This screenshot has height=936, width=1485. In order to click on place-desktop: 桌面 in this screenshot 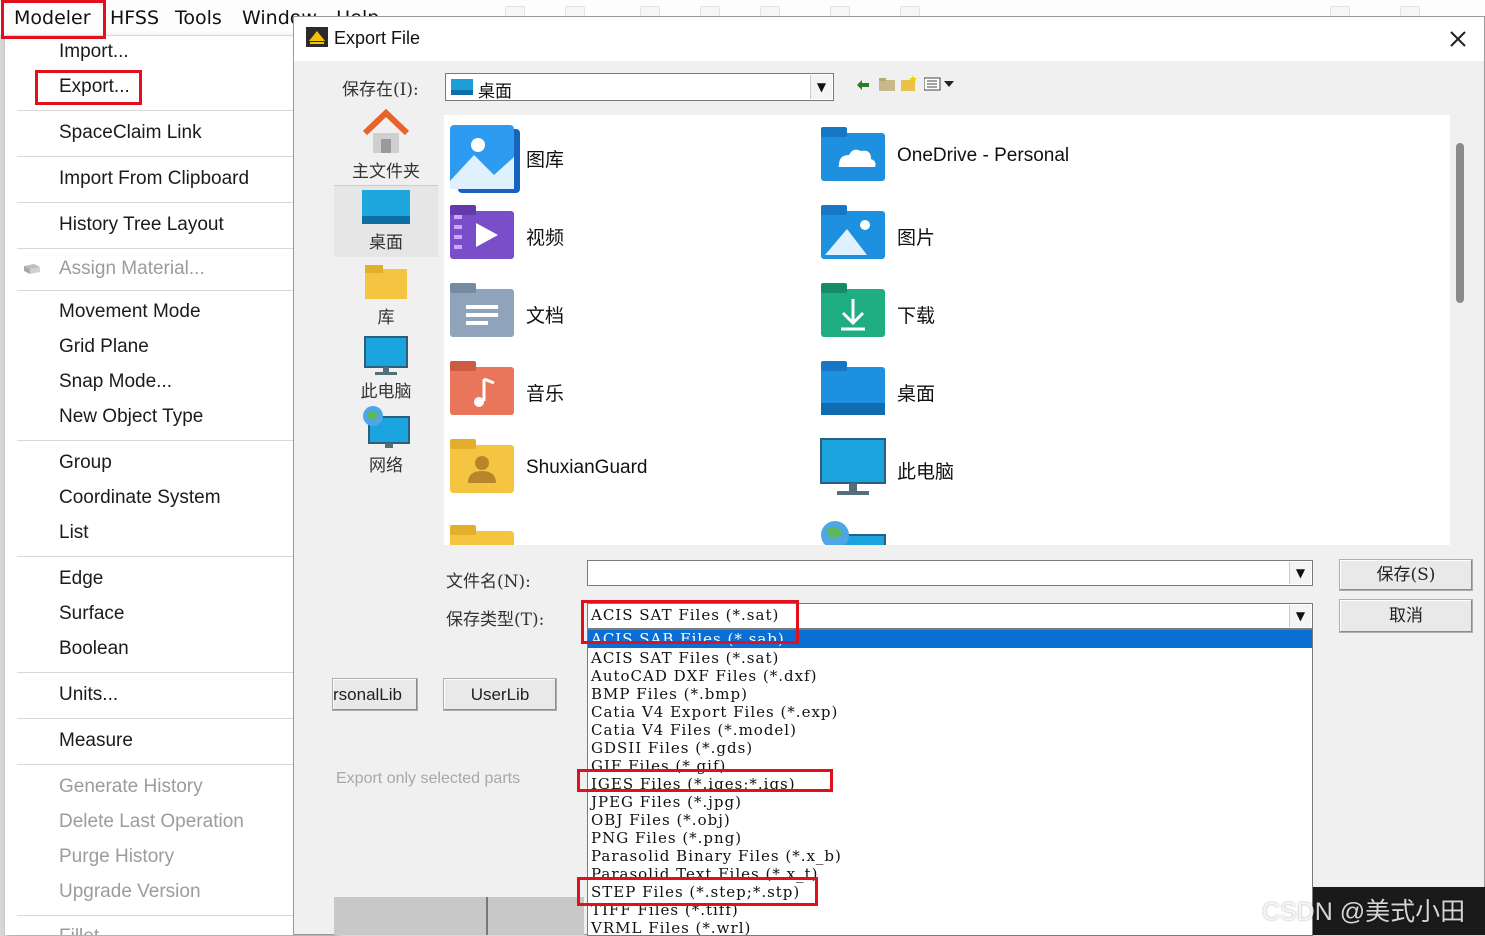, I will do `click(386, 221)`.